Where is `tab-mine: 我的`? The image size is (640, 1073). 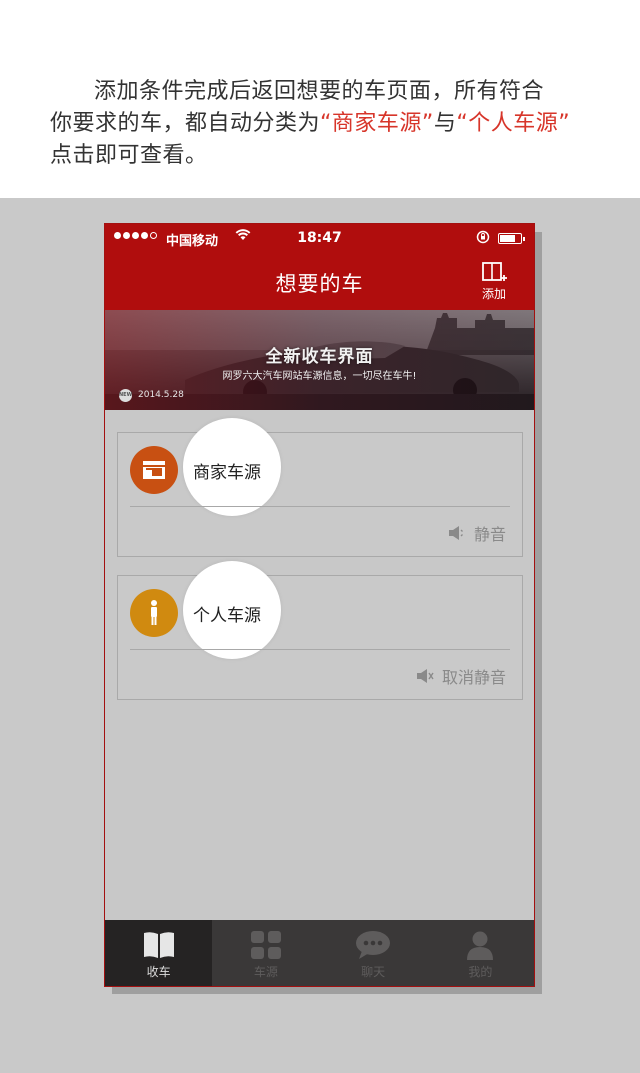 tab-mine: 我的 is located at coordinates (480, 953).